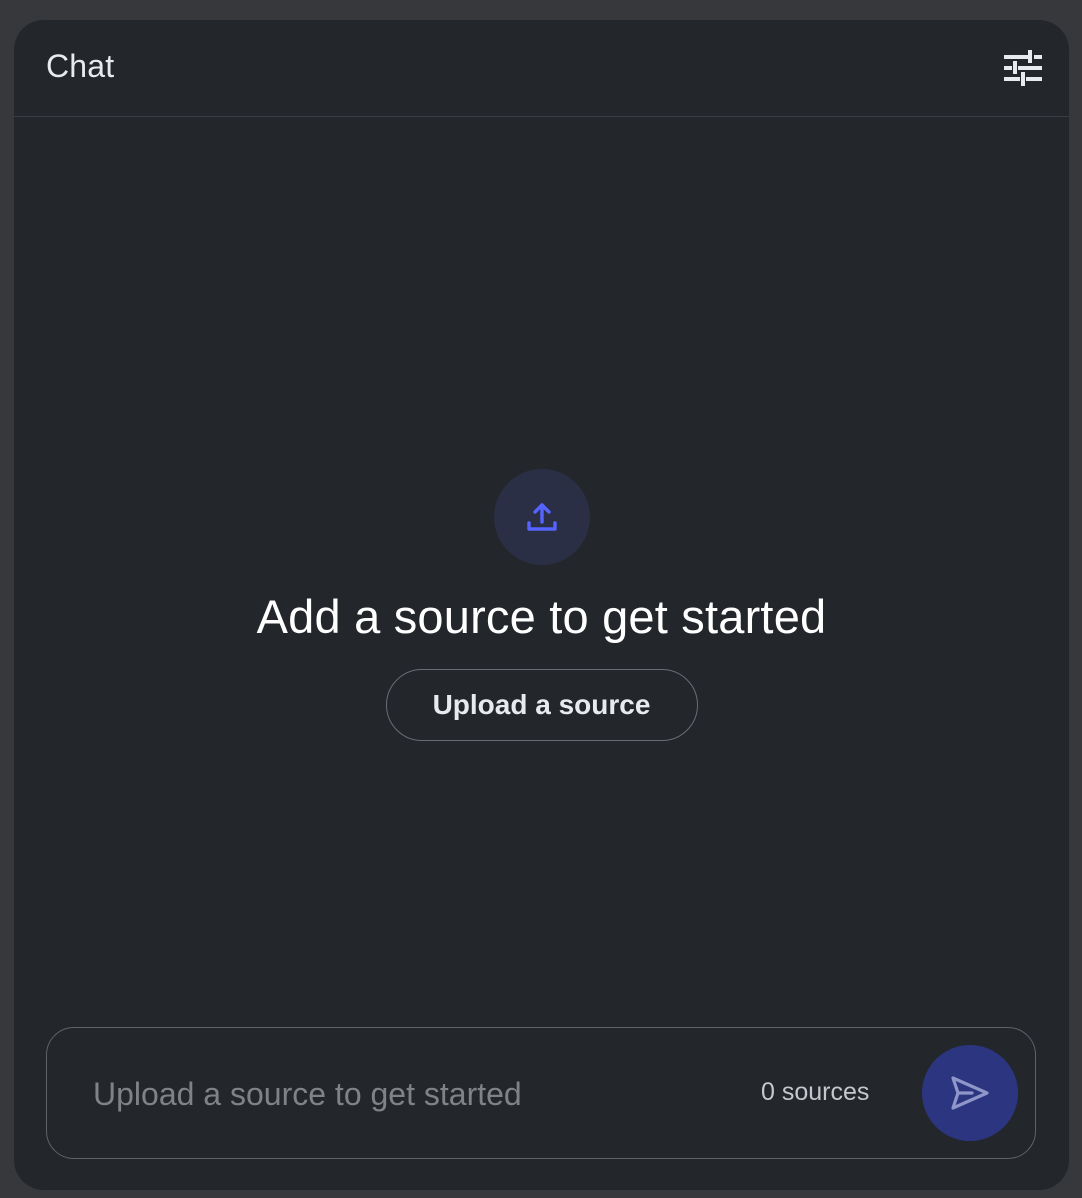 The image size is (1082, 1198). Describe the element at coordinates (815, 1092) in the screenshot. I see `source-count: 0 sources` at that location.